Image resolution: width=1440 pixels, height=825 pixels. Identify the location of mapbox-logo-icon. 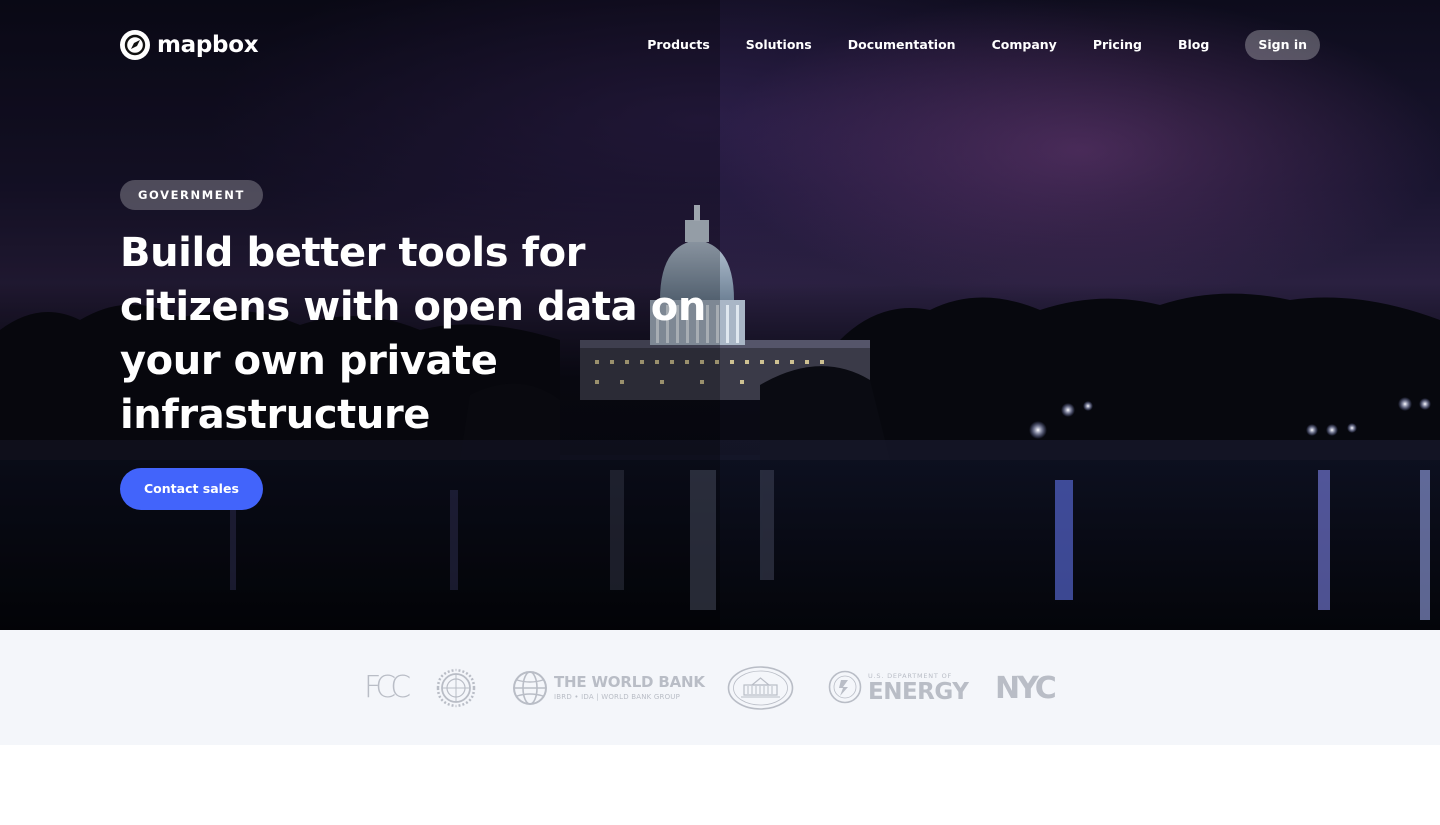
(135, 45).